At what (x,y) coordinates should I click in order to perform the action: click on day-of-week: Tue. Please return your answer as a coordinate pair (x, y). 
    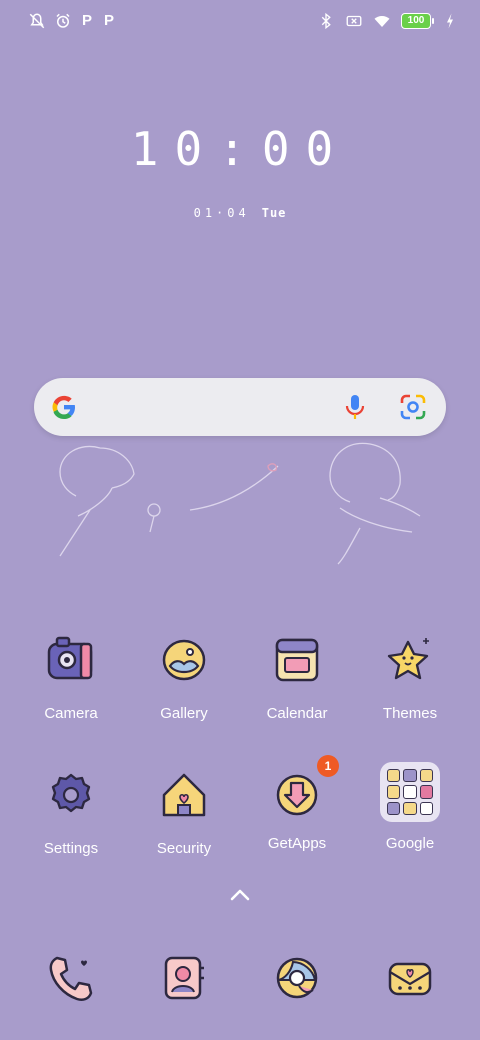
    Looking at the image, I should click on (274, 213).